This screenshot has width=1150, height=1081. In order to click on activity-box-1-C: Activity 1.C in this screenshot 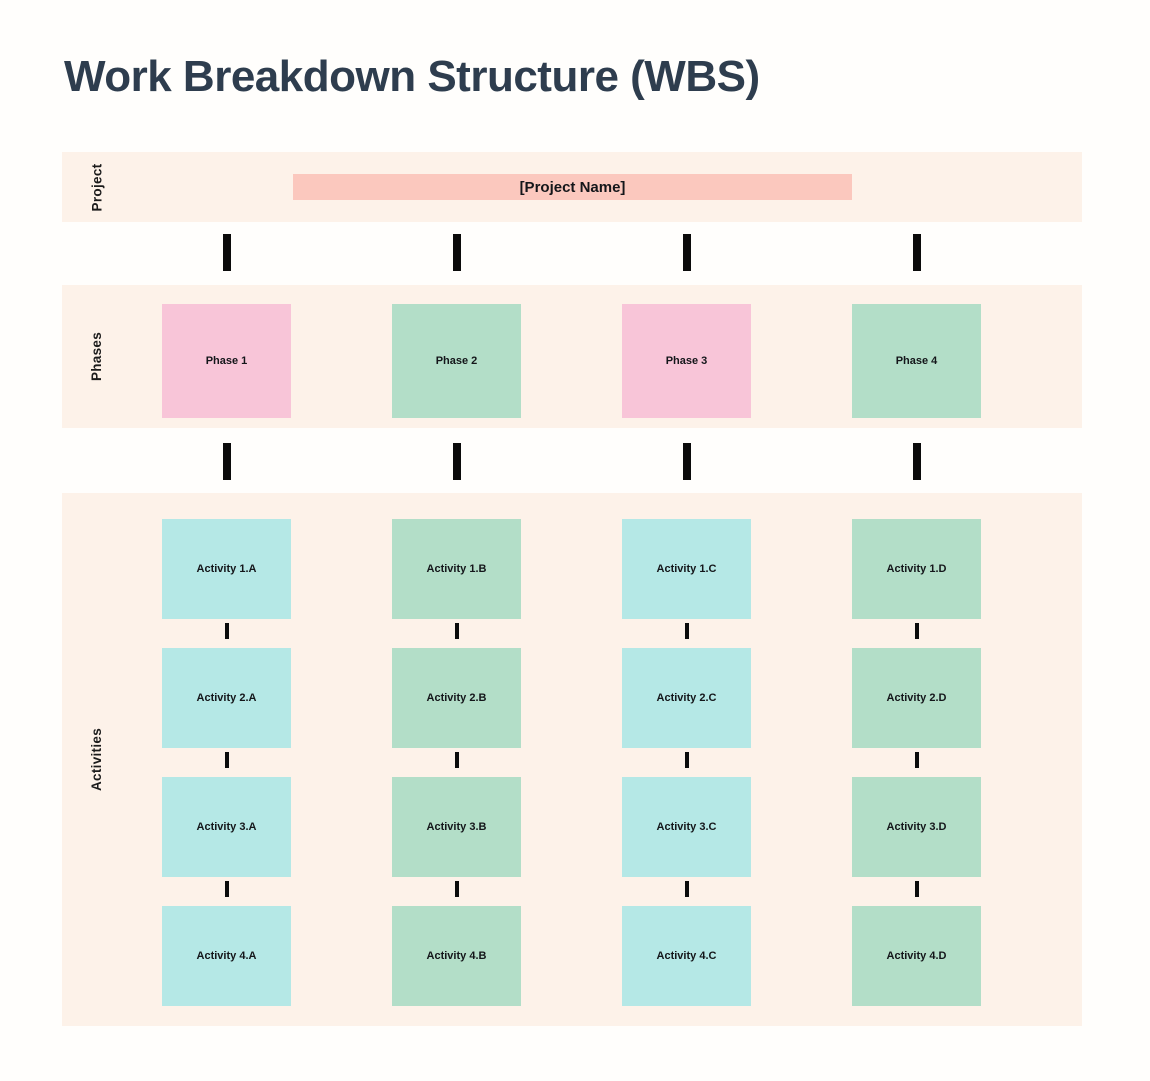, I will do `click(686, 569)`.